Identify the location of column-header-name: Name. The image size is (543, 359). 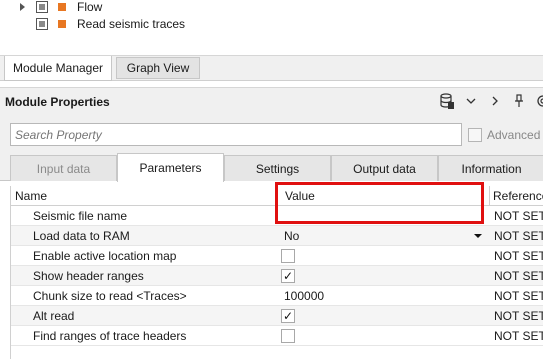
(31, 196).